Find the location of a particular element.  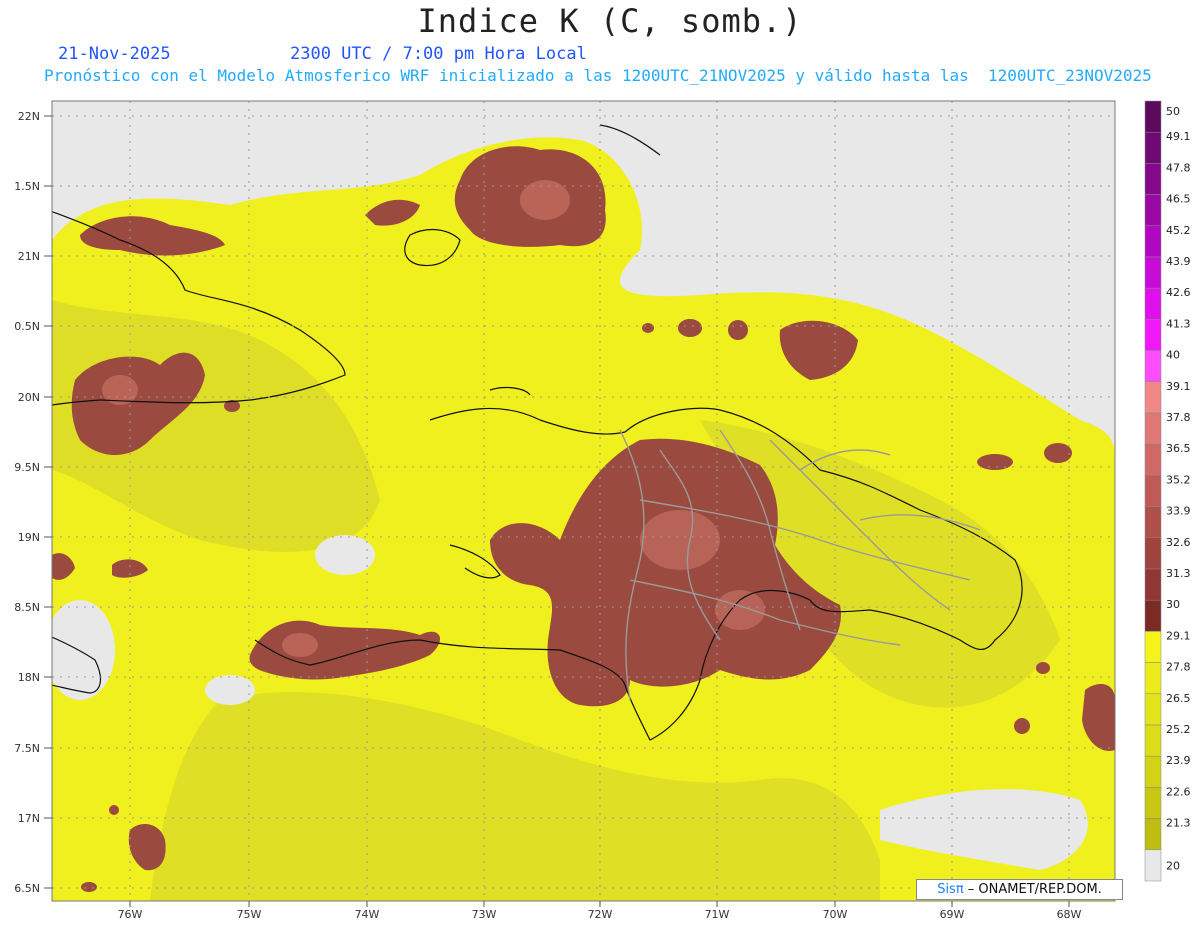

lon-label: 76W is located at coordinates (130, 914).